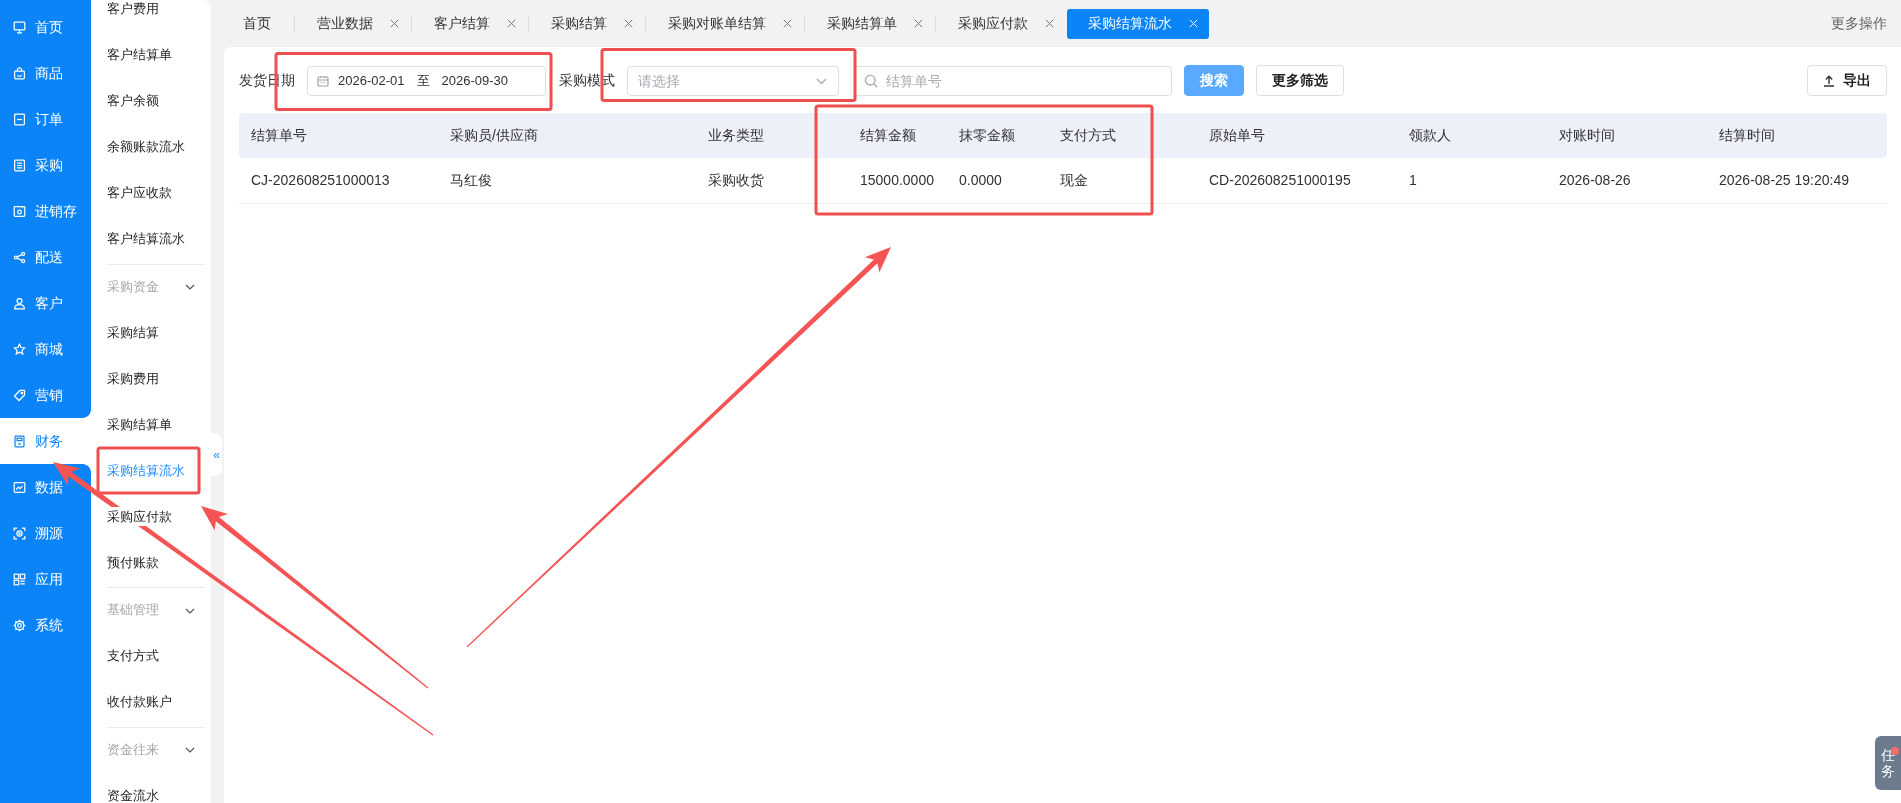 Image resolution: width=1901 pixels, height=803 pixels. I want to click on tab: 采购对账单结算, so click(725, 23).